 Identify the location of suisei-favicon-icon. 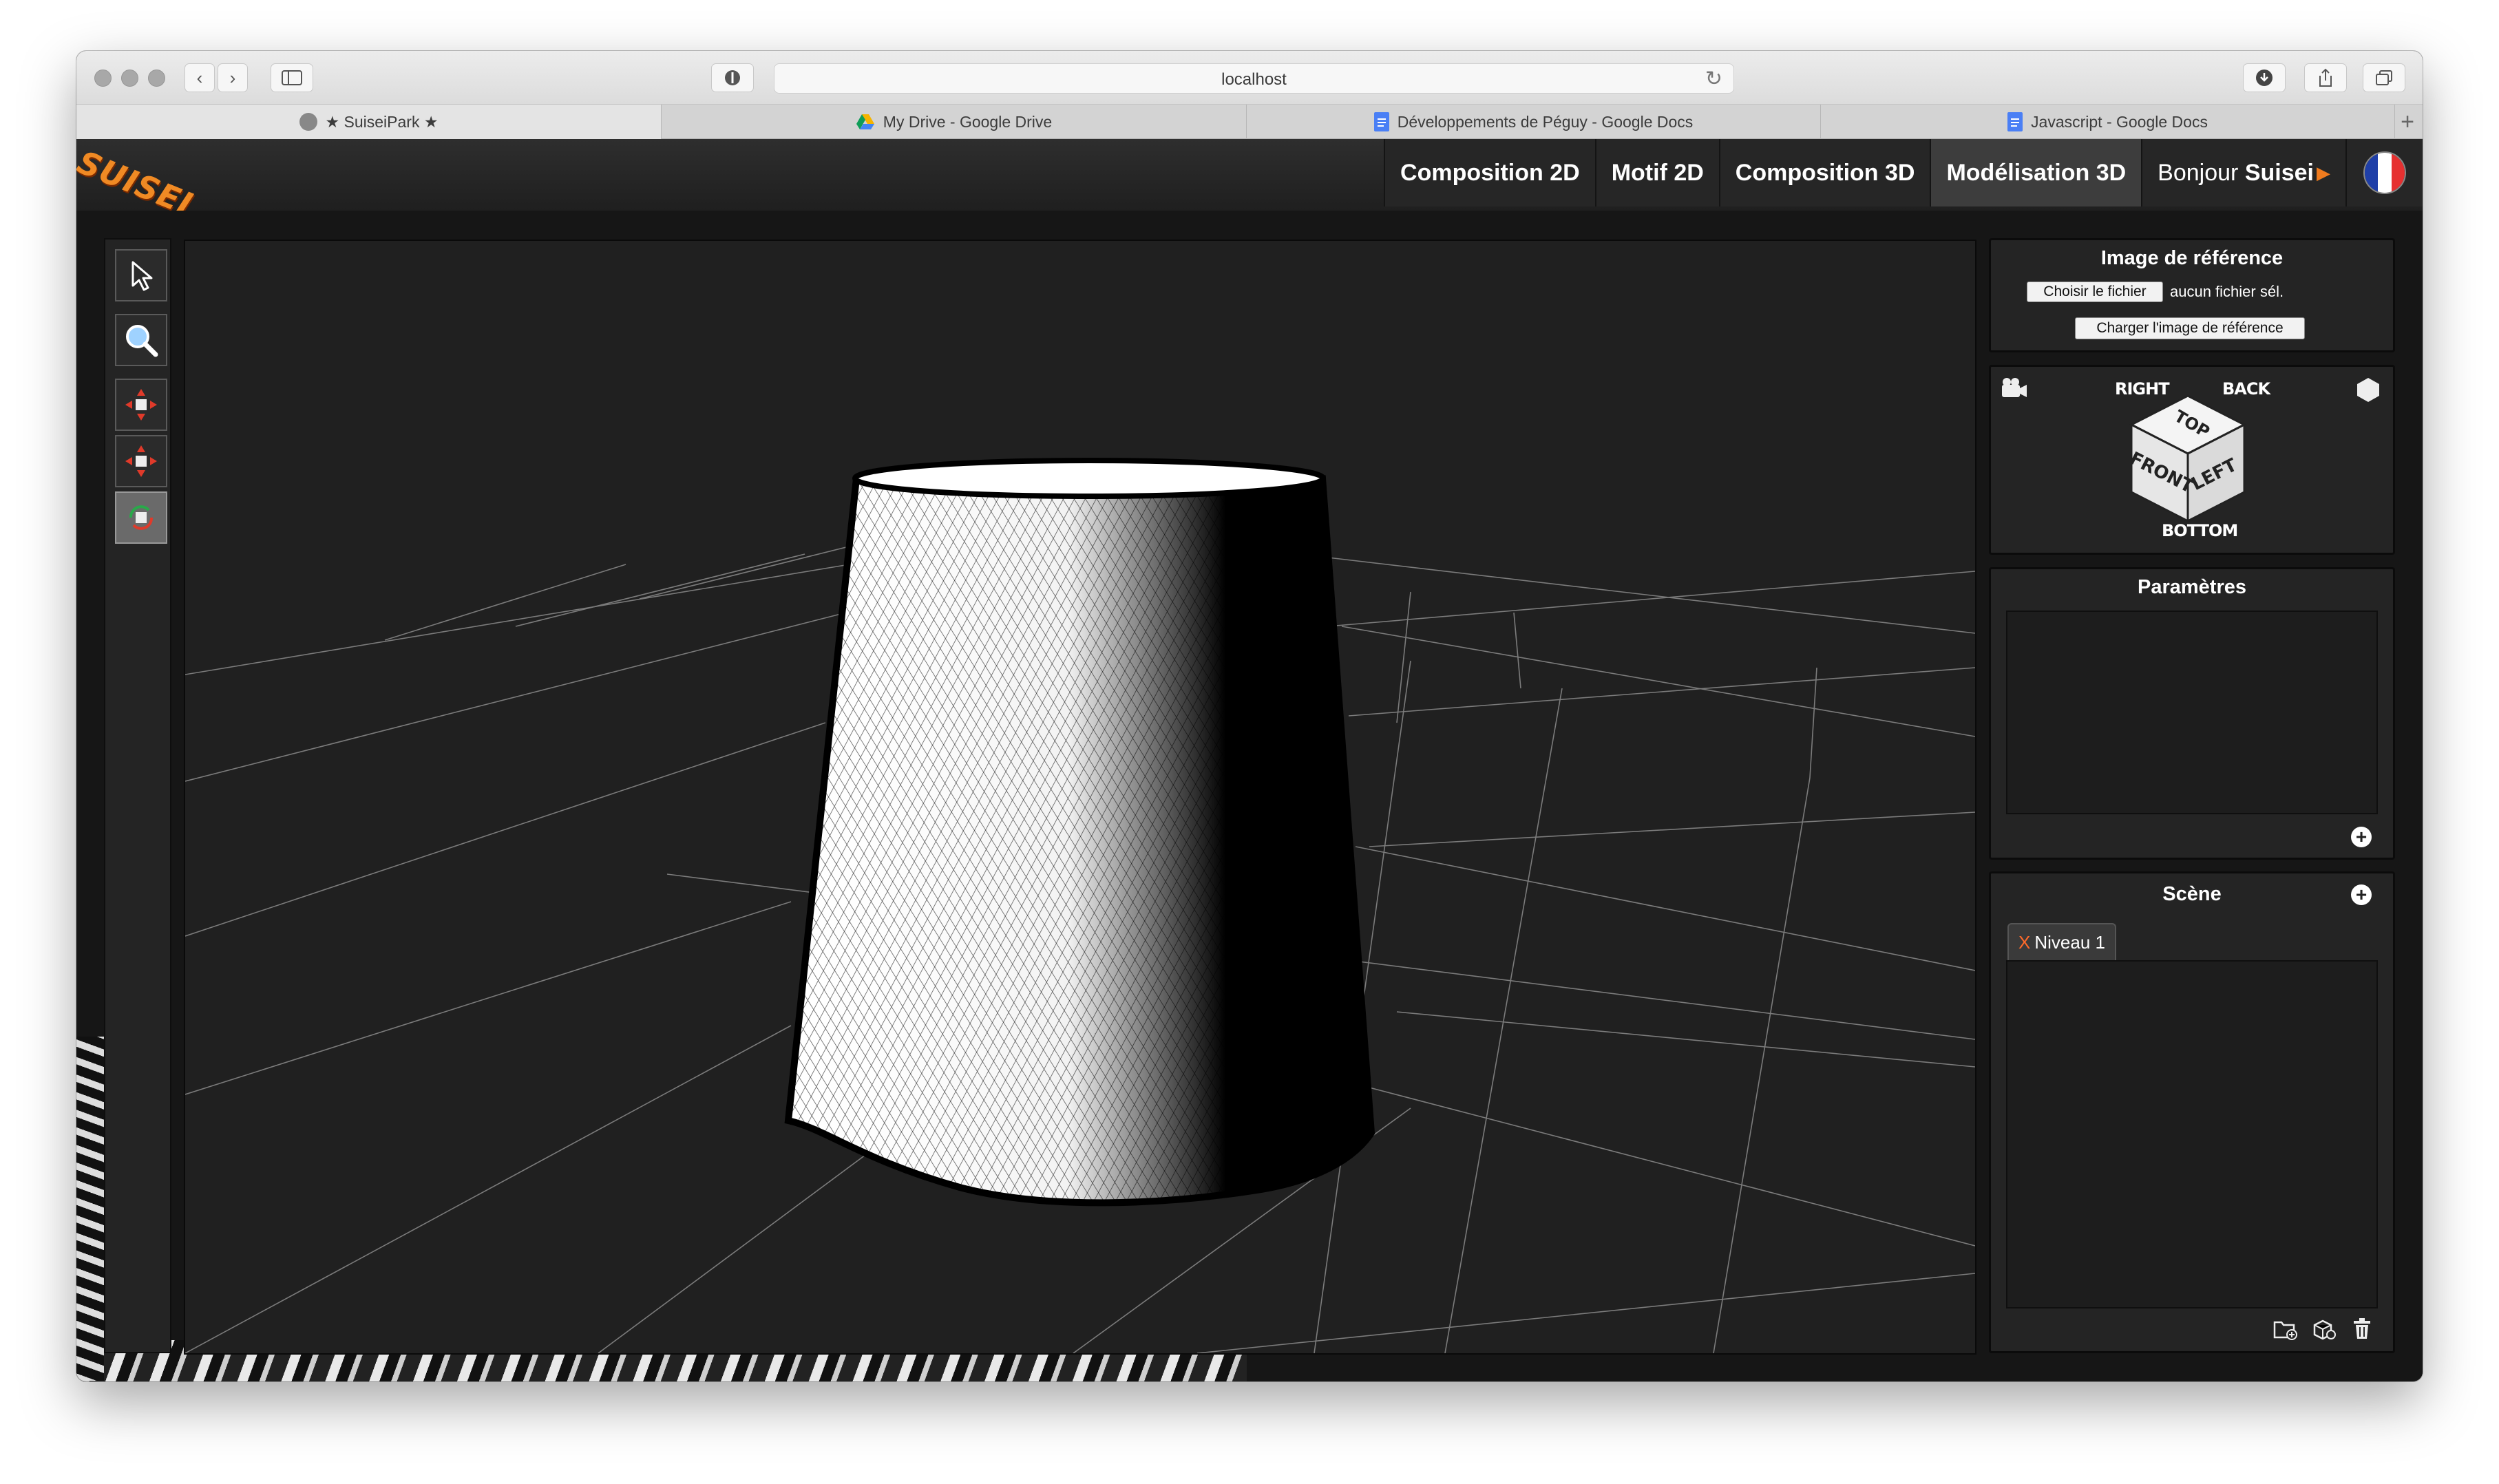
(308, 122).